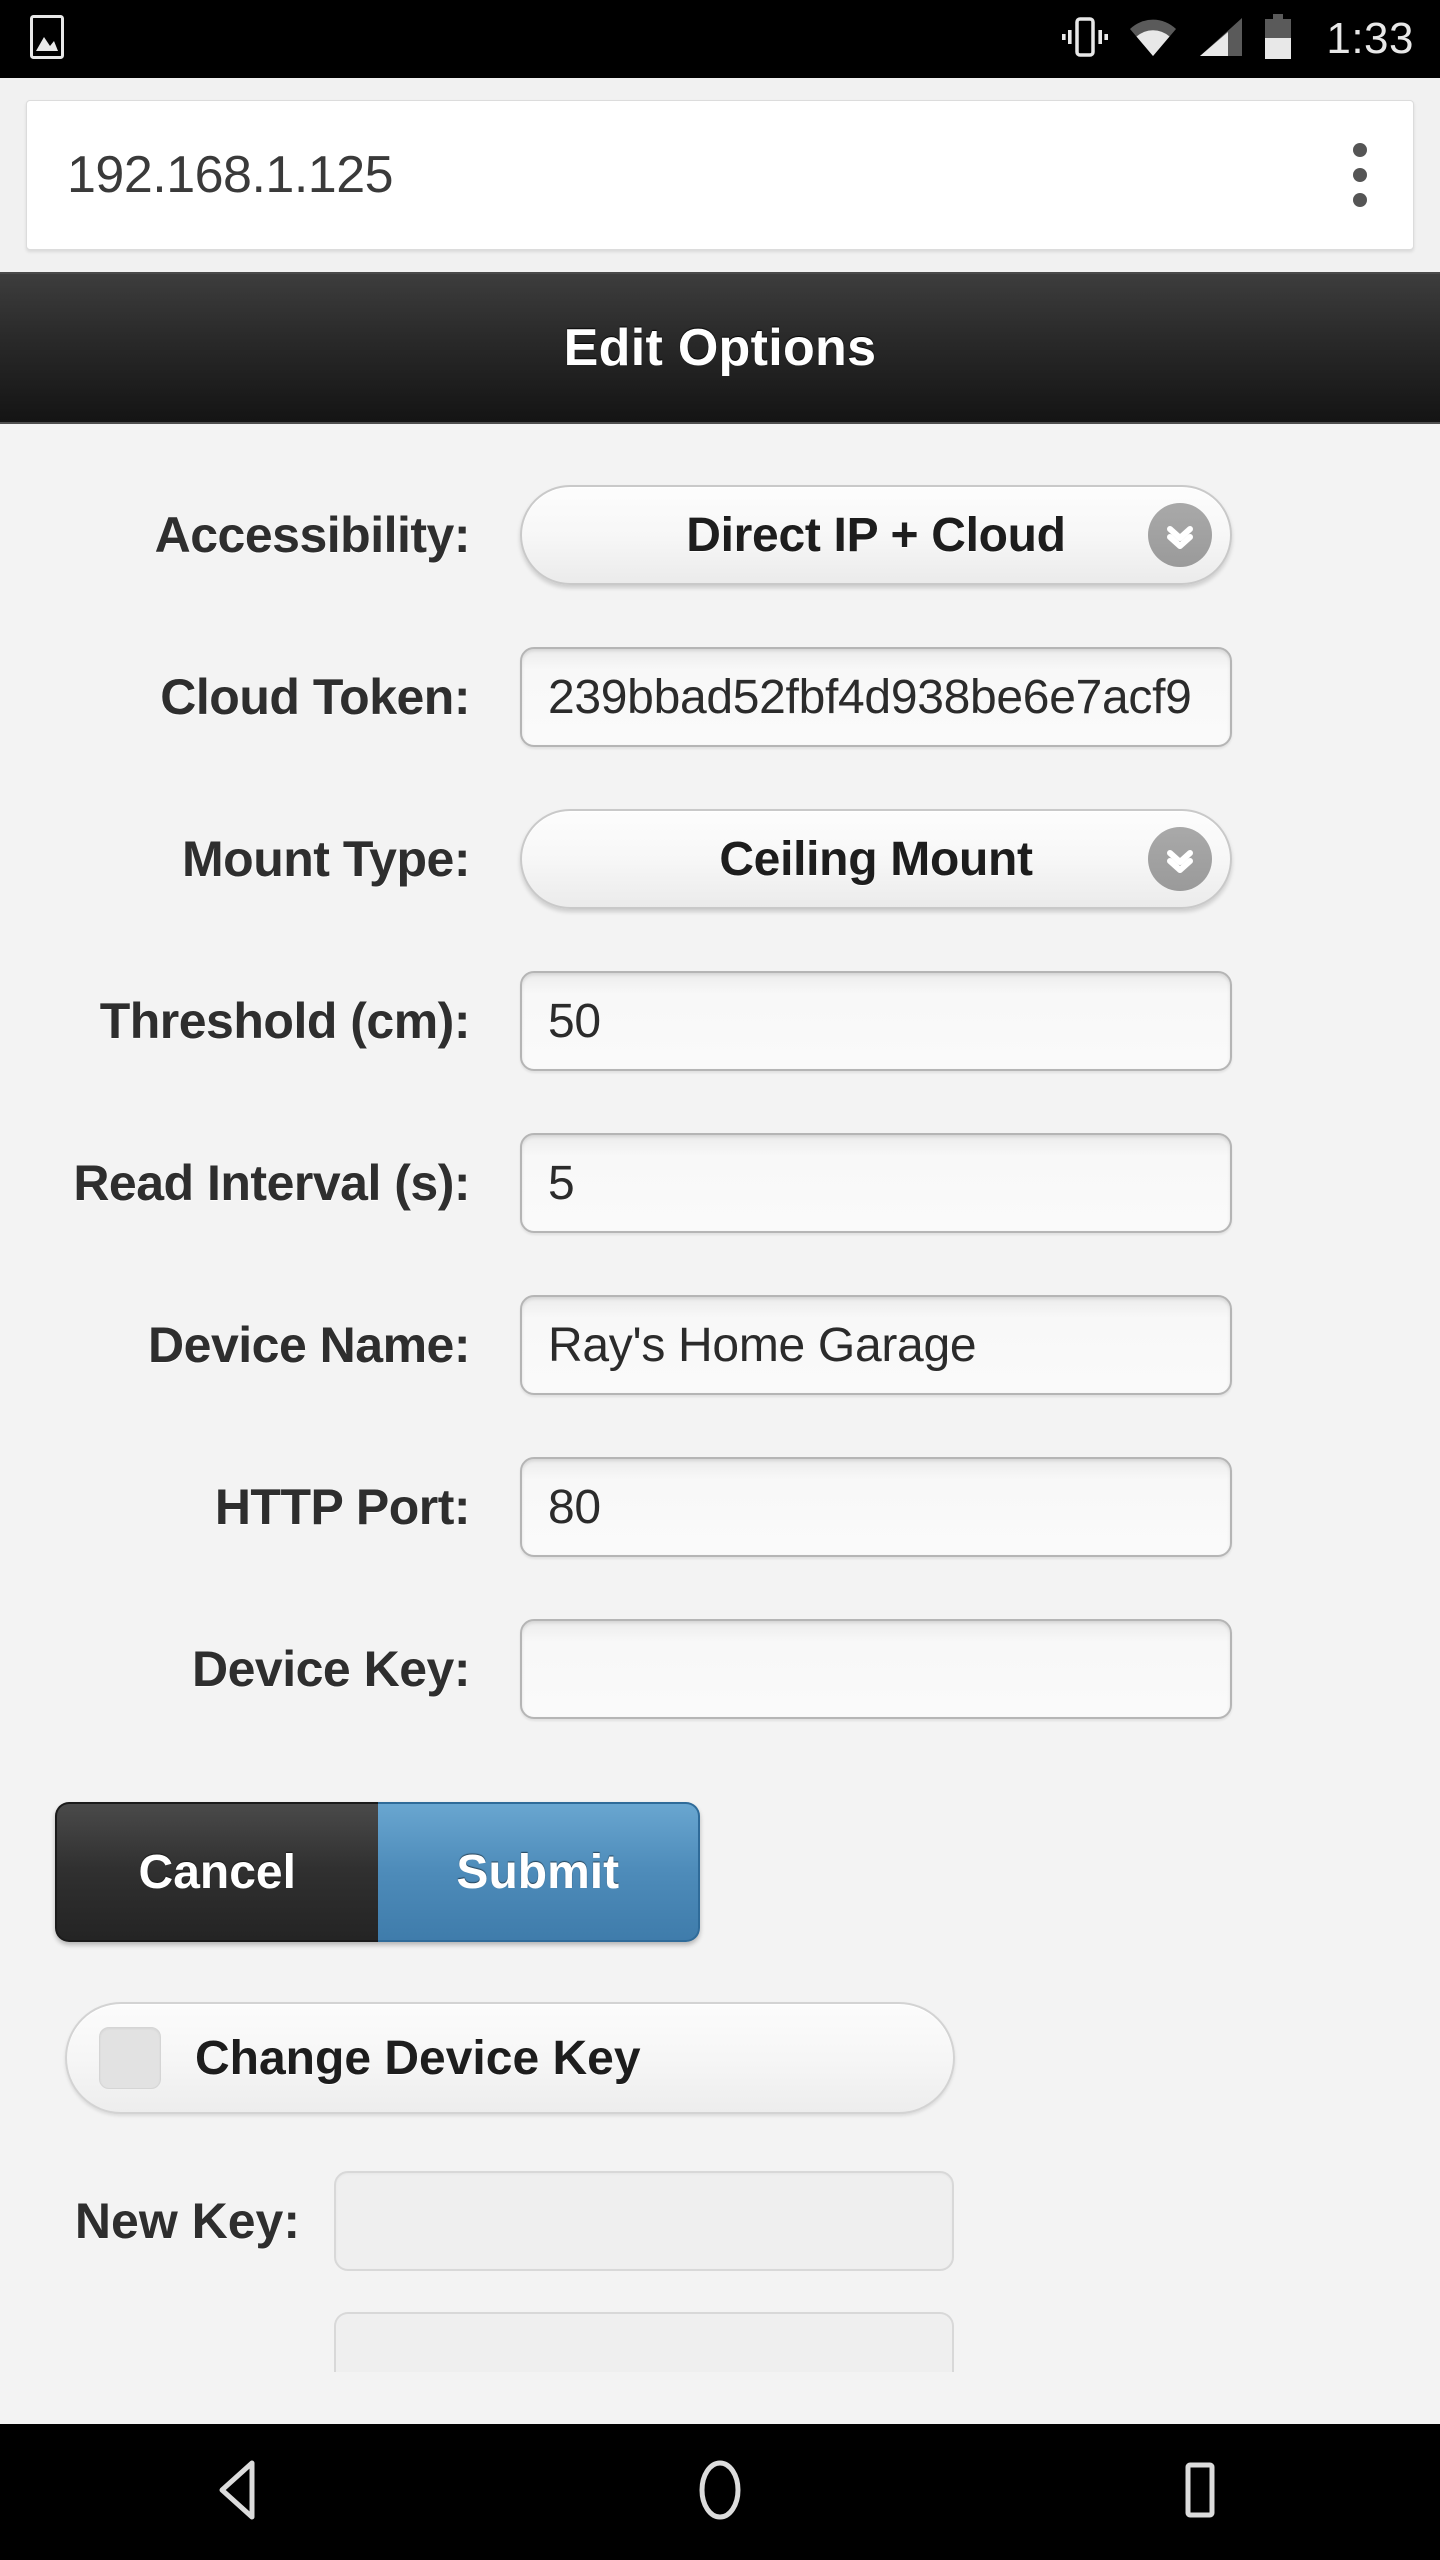 This screenshot has height=2560, width=1440. I want to click on mount-type-value: Ceiling Mount, so click(876, 859).